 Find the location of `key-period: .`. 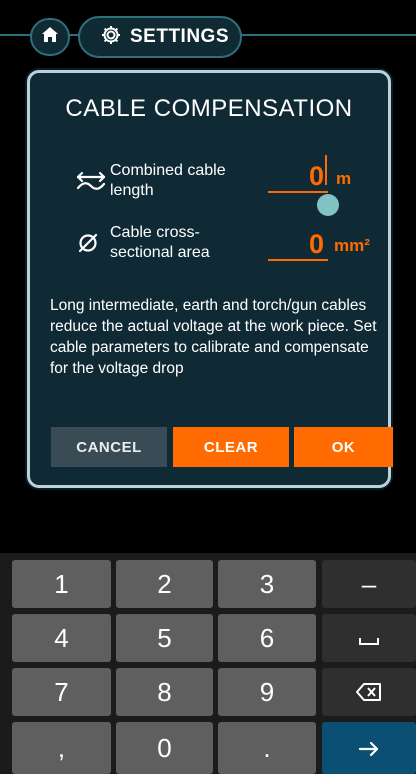

key-period: . is located at coordinates (267, 748).